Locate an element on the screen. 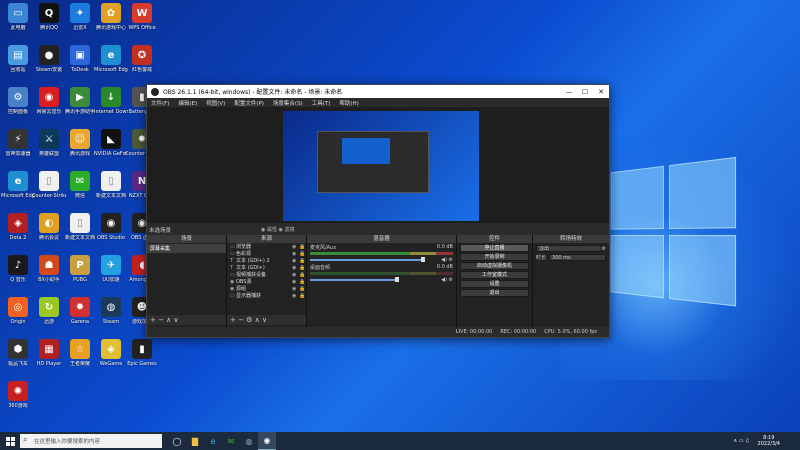 The height and width of the screenshot is (450, 800). desktop-icon: Q 腾讯QQ is located at coordinates (49, 17).